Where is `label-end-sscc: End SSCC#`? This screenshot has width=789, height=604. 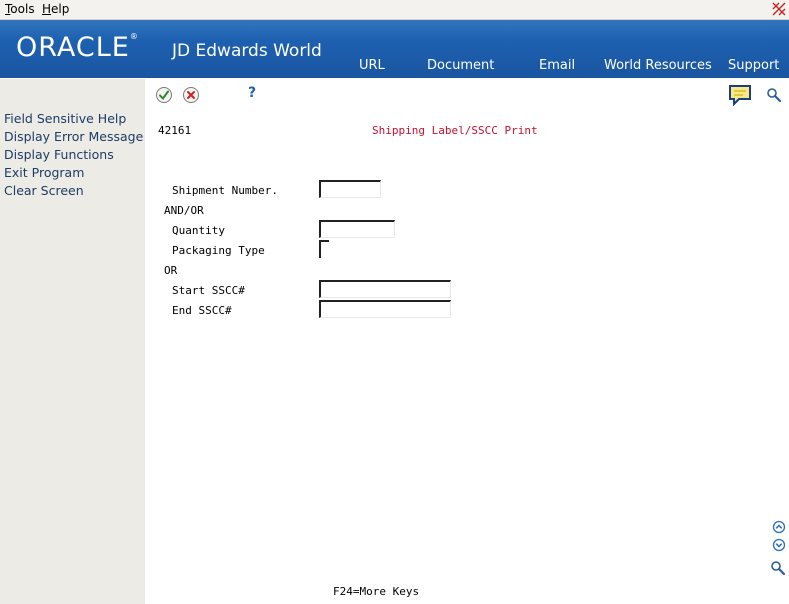
label-end-sscc: End SSCC# is located at coordinates (202, 310).